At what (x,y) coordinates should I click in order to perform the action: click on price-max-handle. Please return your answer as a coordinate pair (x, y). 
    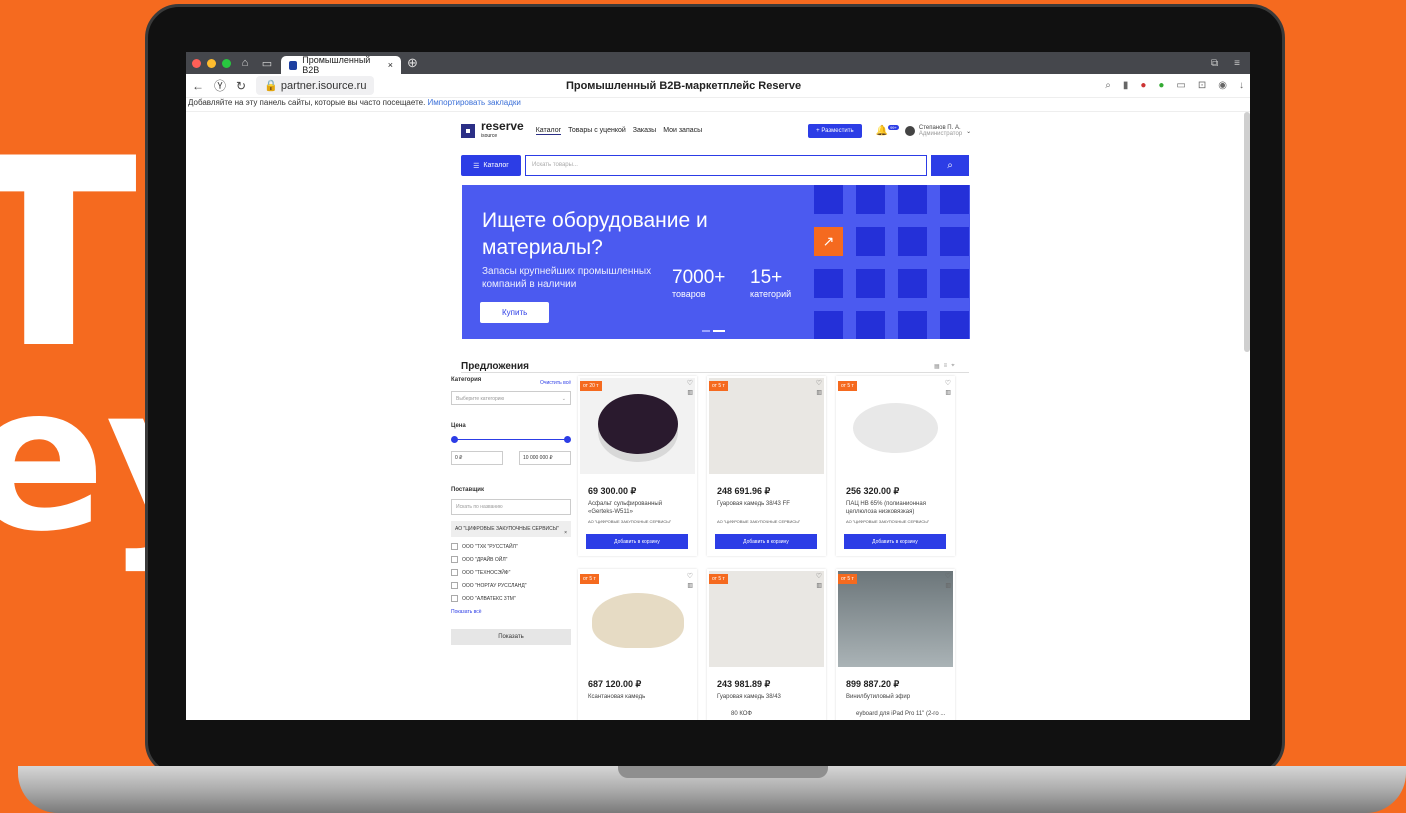
    Looking at the image, I should click on (567, 439).